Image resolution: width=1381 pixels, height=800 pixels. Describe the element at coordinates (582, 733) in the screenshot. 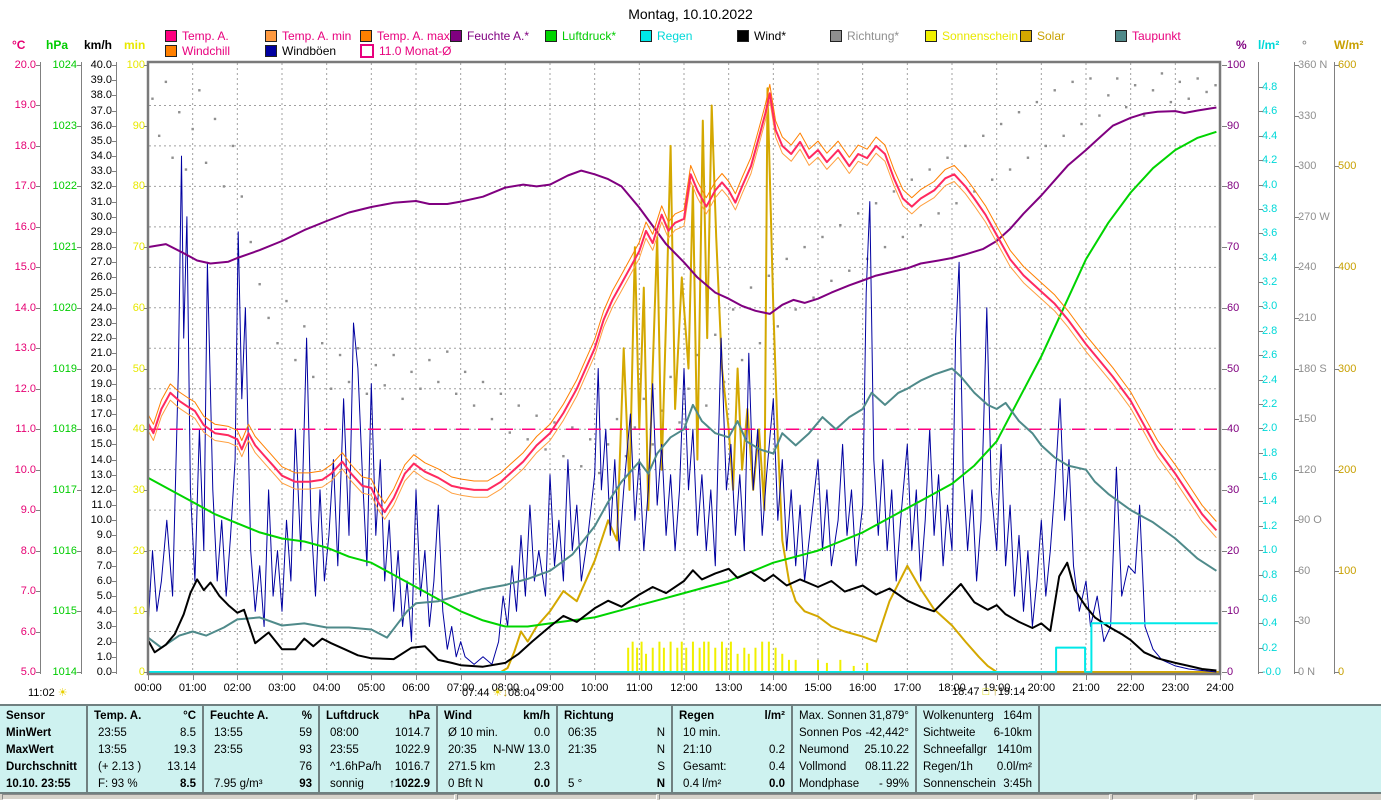

I see `cell-label: 06:35` at that location.